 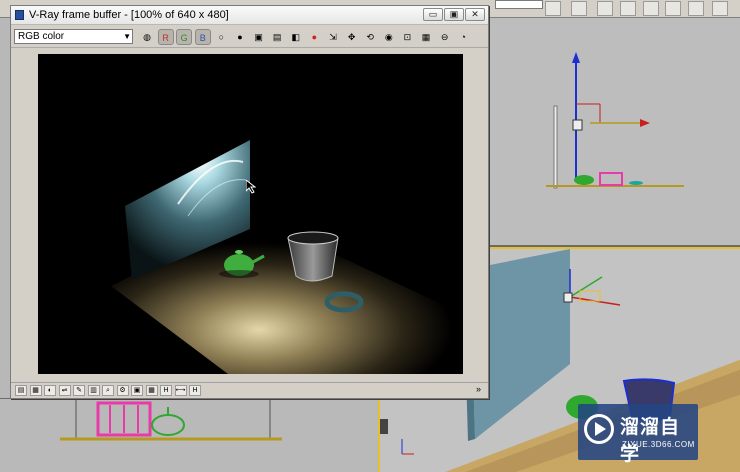 I want to click on vray-app-icon, so click(x=19, y=15).